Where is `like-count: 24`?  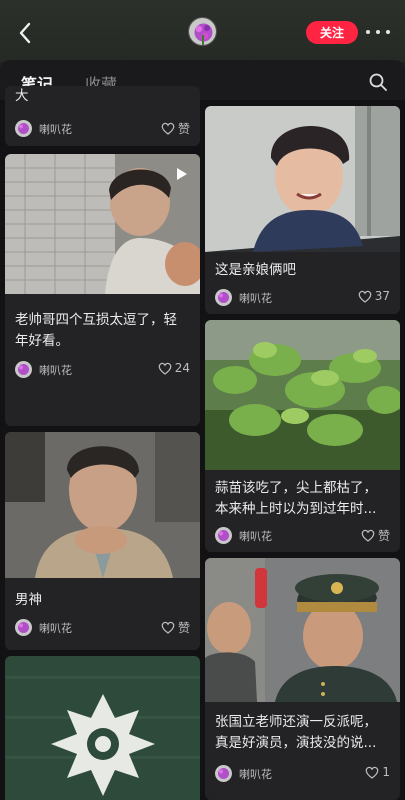 like-count: 24 is located at coordinates (182, 368).